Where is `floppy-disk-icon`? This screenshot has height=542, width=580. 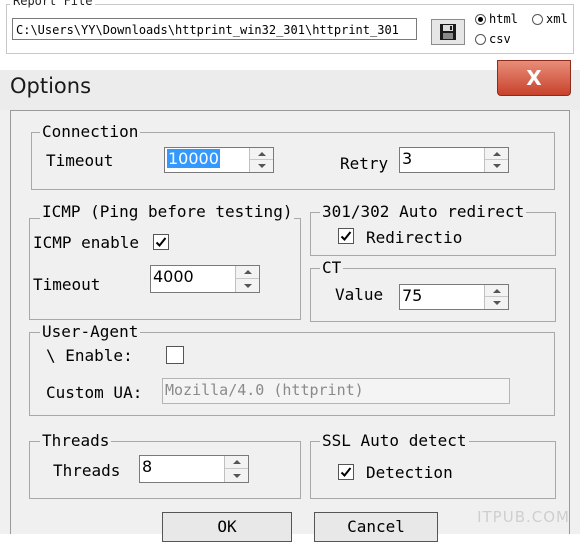
floppy-disk-icon is located at coordinates (448, 32).